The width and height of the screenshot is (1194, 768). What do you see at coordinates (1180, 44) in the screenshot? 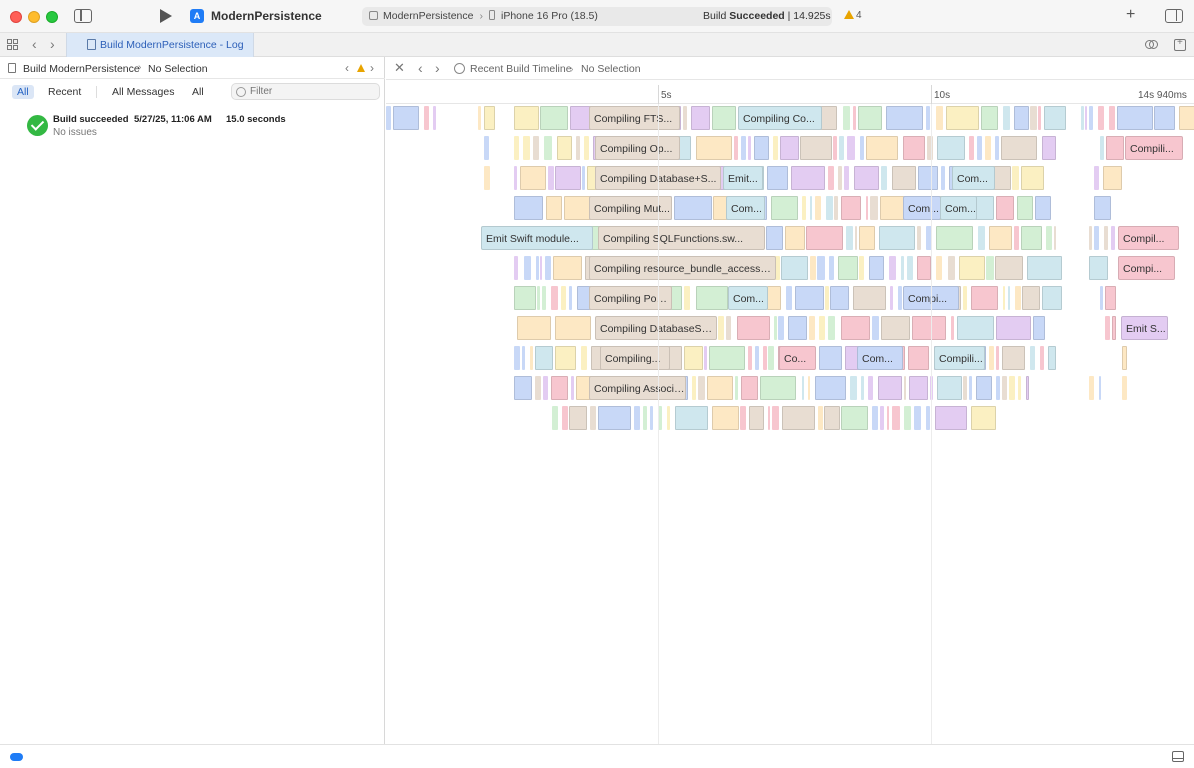
I see `add-editor-icon` at bounding box center [1180, 44].